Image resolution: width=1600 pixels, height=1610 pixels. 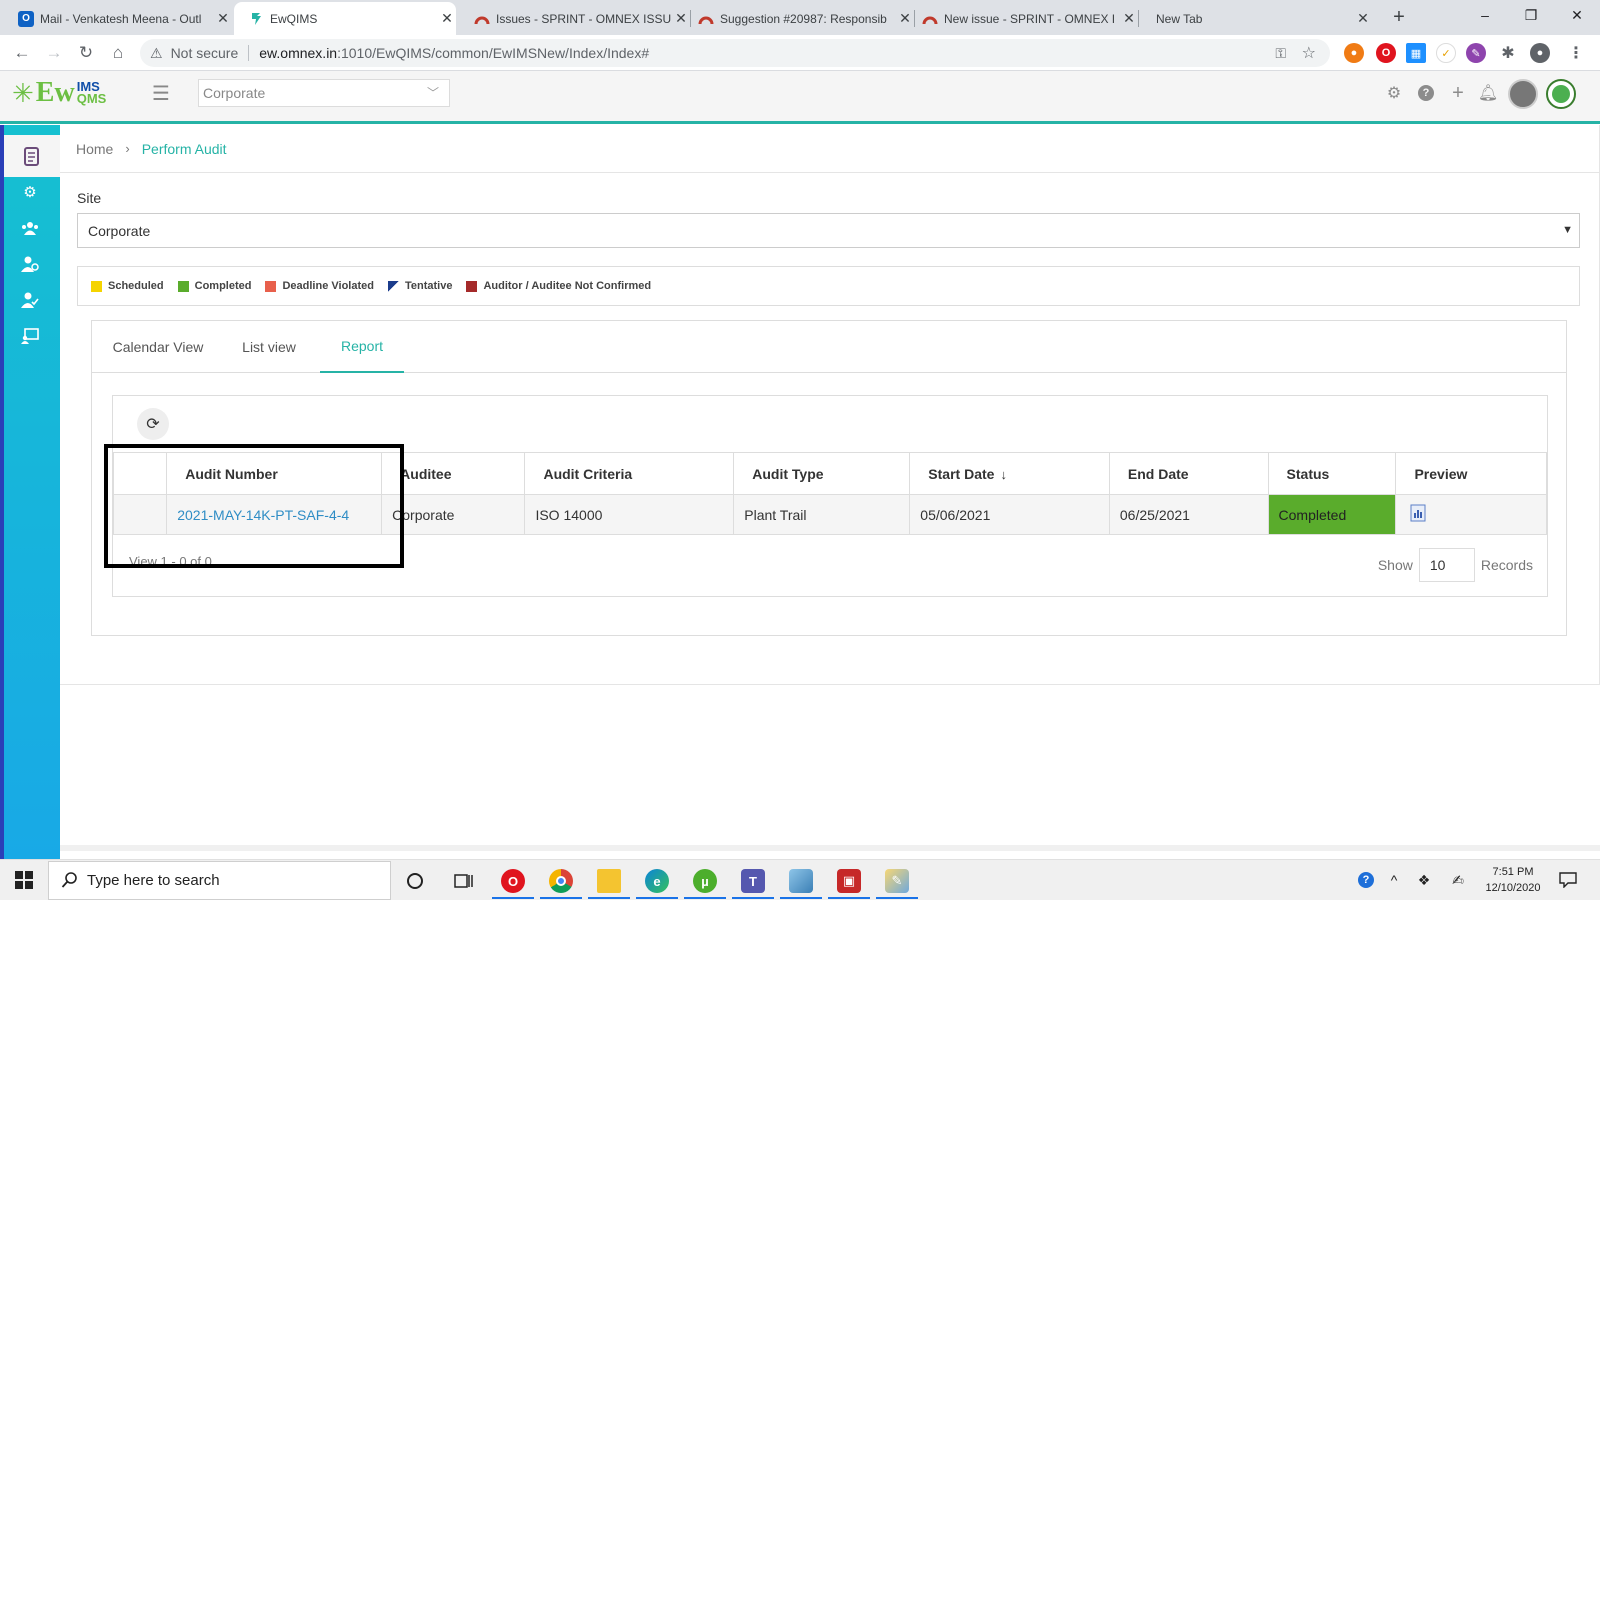 What do you see at coordinates (274, 473) in the screenshot?
I see `column-header-audit-number: Audit Number` at bounding box center [274, 473].